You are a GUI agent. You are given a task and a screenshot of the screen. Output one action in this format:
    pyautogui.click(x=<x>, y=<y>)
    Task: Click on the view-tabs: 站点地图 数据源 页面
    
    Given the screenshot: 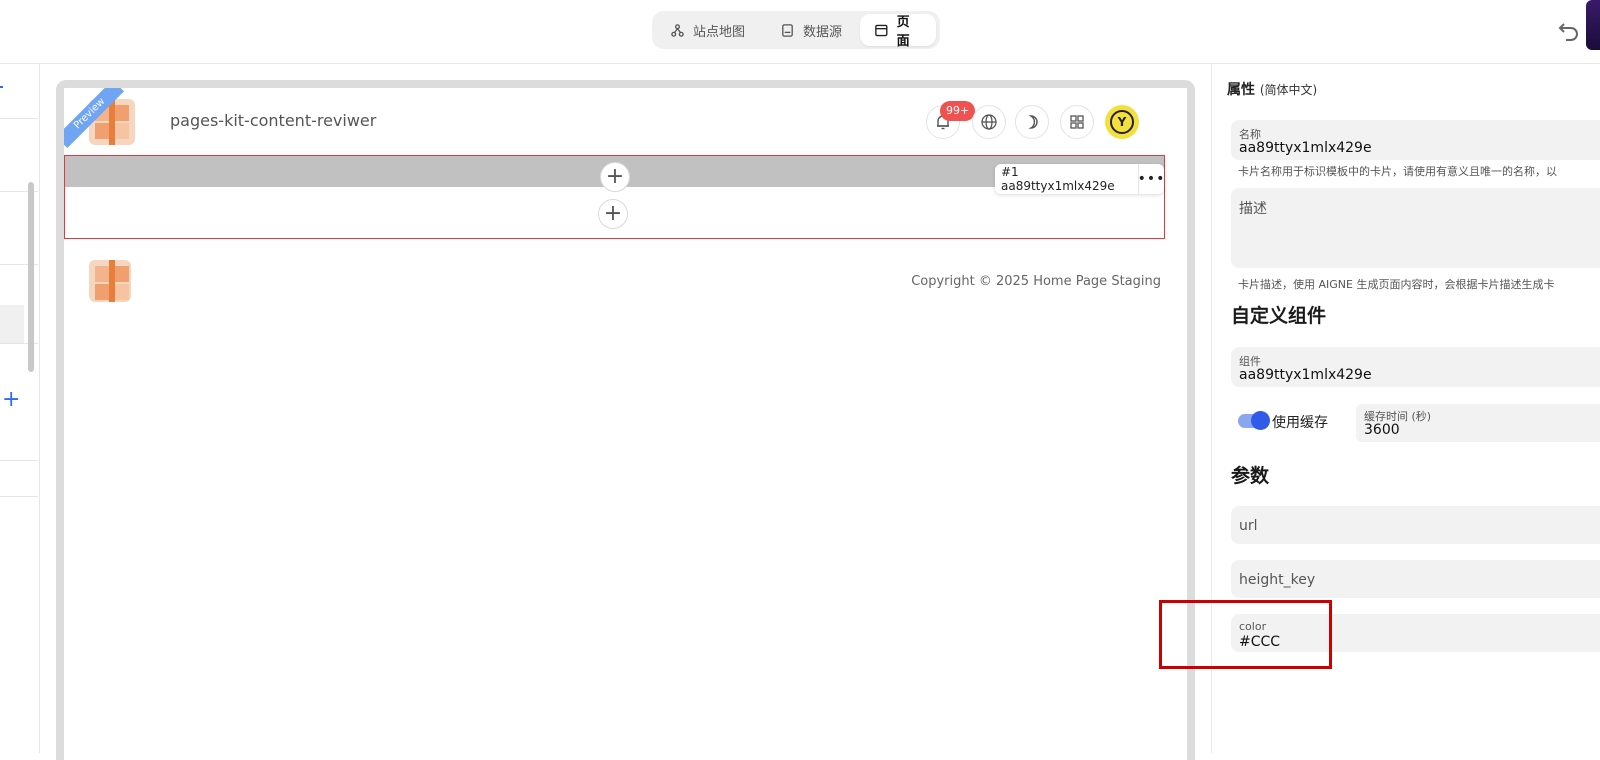 What is the action you would take?
    pyautogui.click(x=796, y=30)
    